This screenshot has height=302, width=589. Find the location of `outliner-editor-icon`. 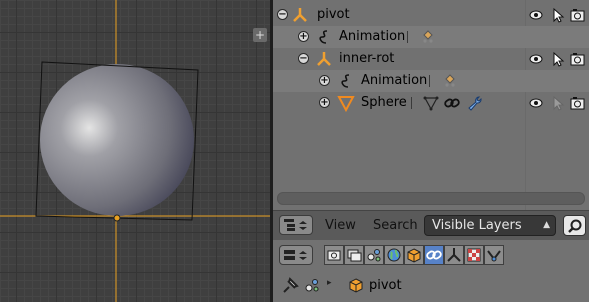

outliner-editor-icon is located at coordinates (295, 225).